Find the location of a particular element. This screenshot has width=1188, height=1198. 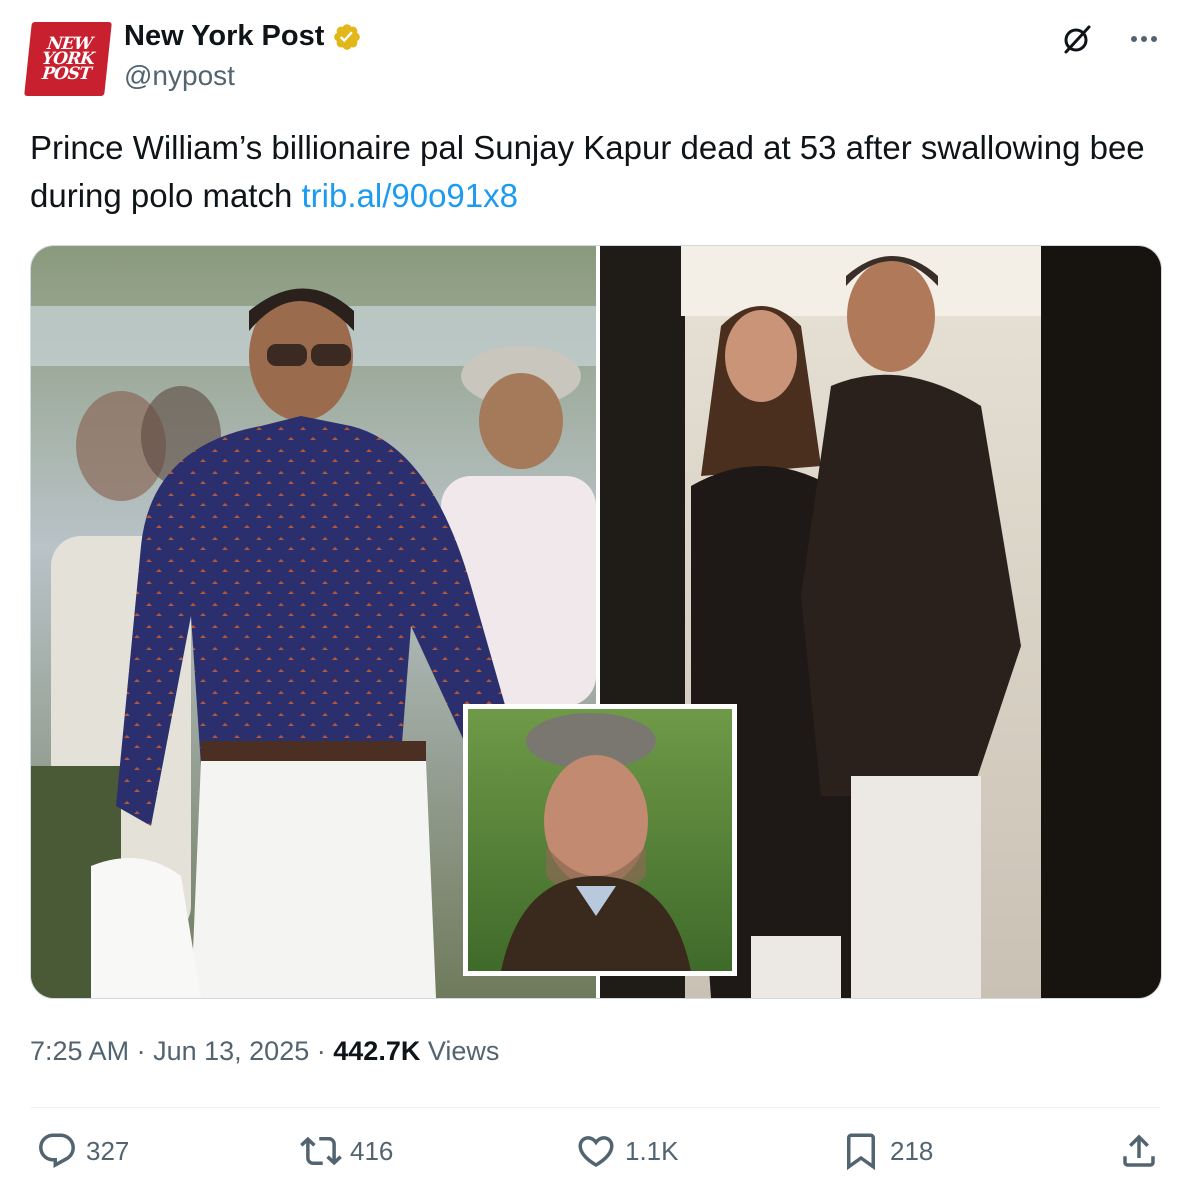

author-name-row: New York Post is located at coordinates (243, 36).